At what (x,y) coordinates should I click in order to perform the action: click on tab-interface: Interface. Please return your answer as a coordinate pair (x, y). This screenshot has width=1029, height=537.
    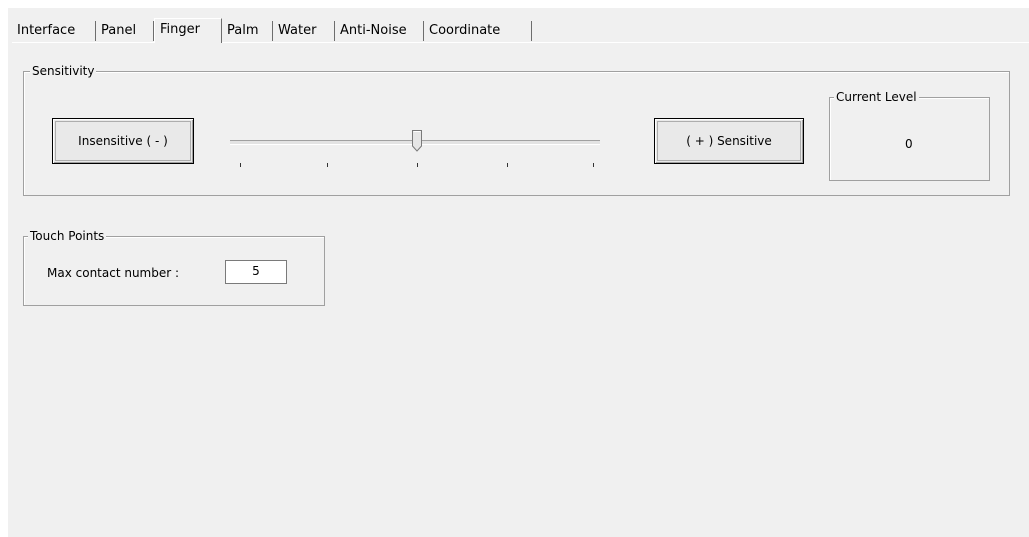
    Looking at the image, I should click on (54, 31).